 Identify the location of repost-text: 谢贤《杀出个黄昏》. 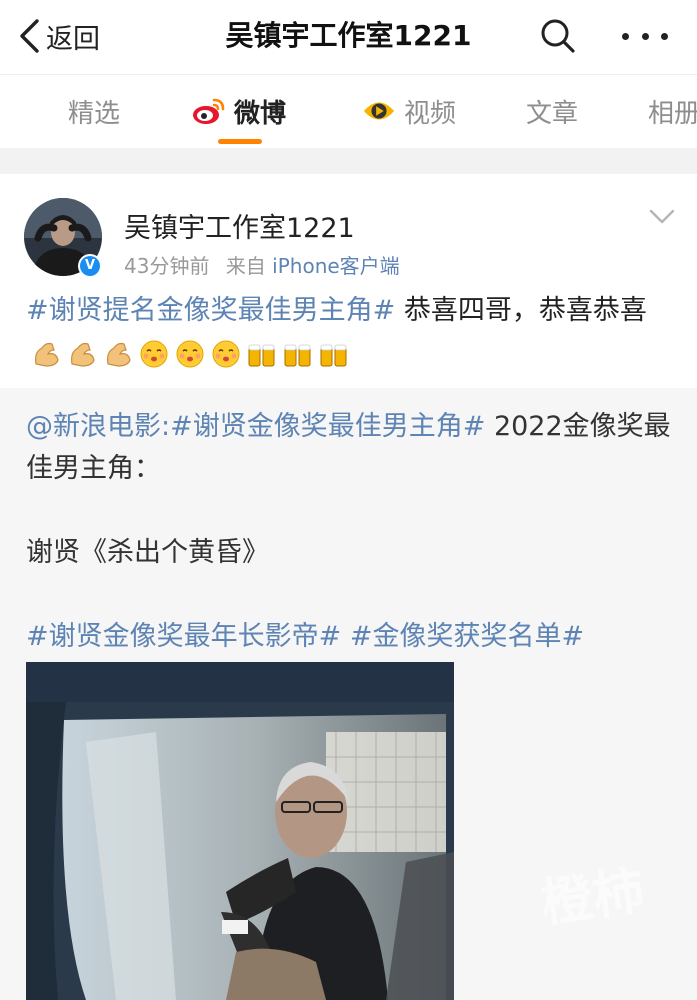
(147, 552).